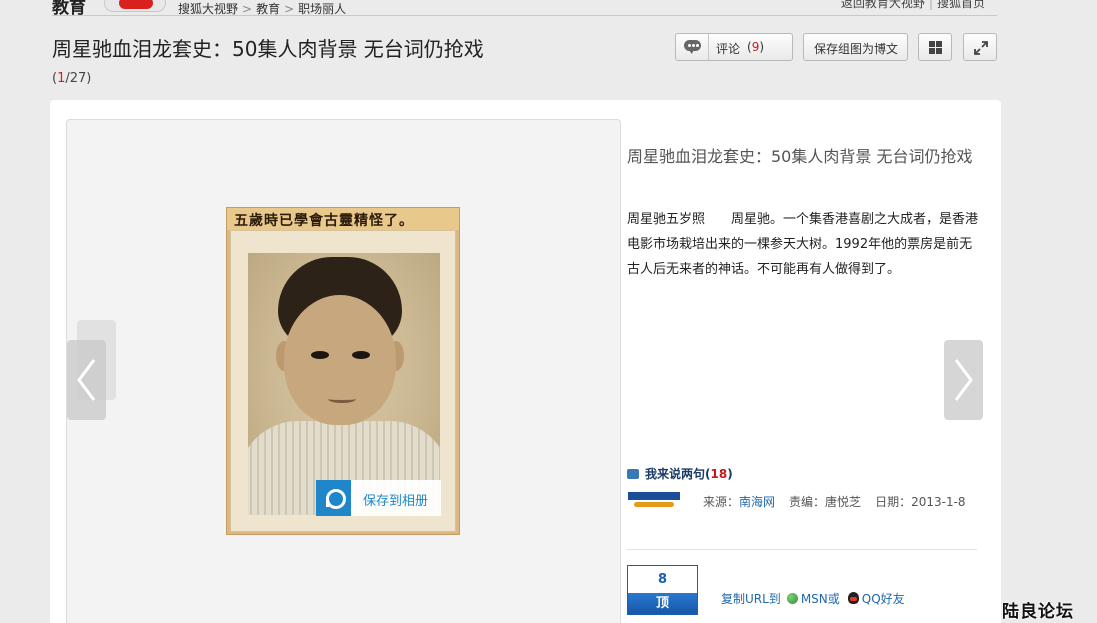 This screenshot has height=623, width=1097. What do you see at coordinates (883, 599) in the screenshot?
I see `share-qq-link: QQ好友` at bounding box center [883, 599].